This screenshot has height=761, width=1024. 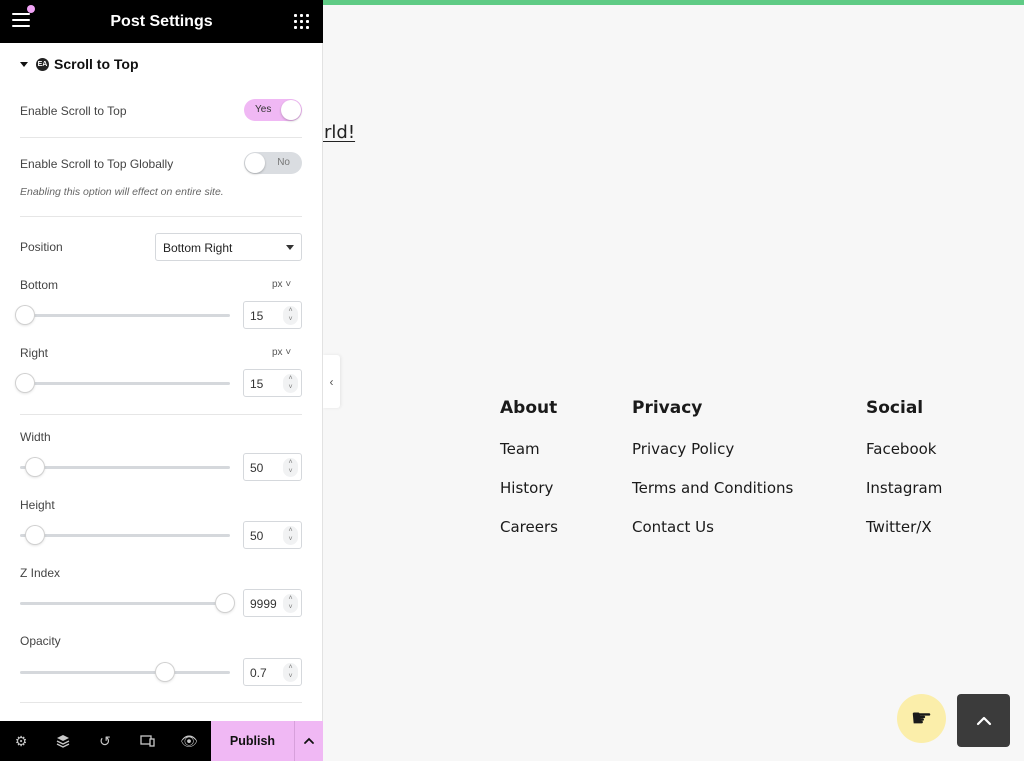 I want to click on z-index-slider, so click(x=127, y=603).